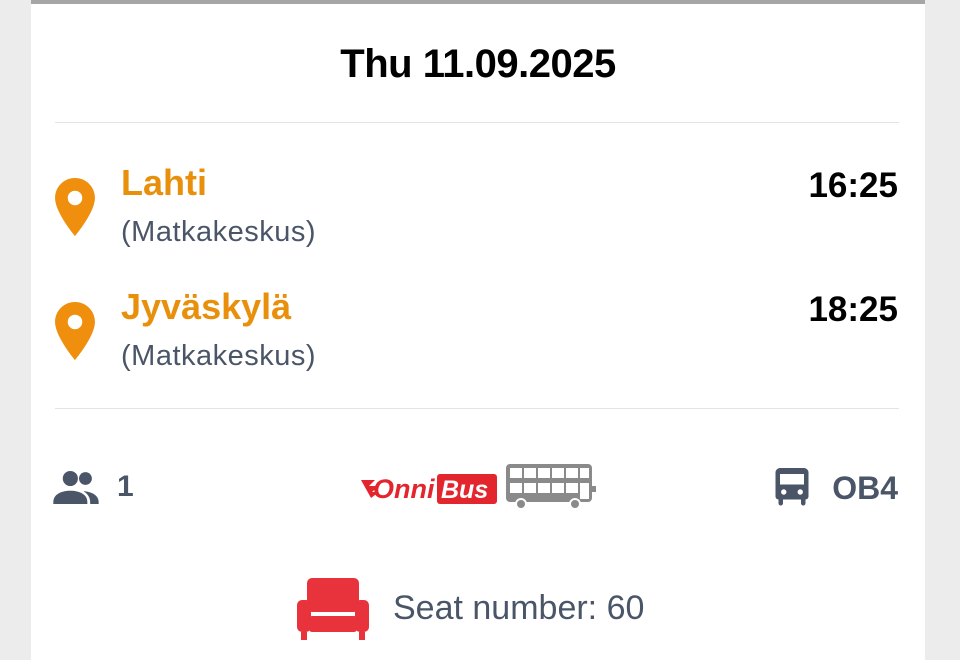 Image resolution: width=960 pixels, height=660 pixels. Describe the element at coordinates (219, 356) in the screenshot. I see `arrival-station: (Matkakeskus)` at that location.